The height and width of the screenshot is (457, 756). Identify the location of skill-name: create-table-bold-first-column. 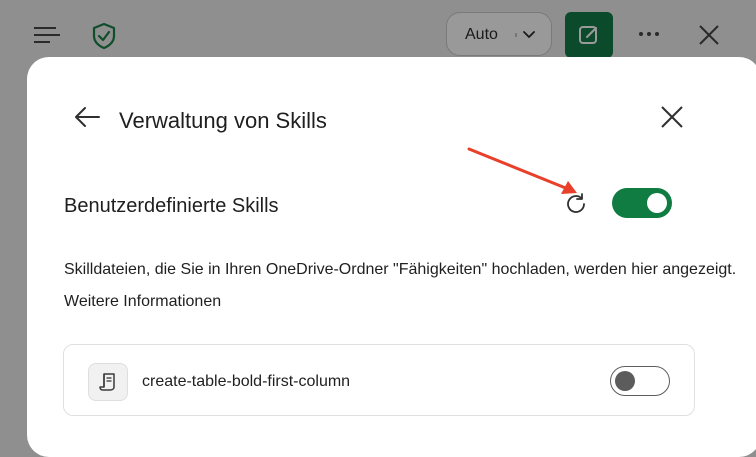
(246, 381).